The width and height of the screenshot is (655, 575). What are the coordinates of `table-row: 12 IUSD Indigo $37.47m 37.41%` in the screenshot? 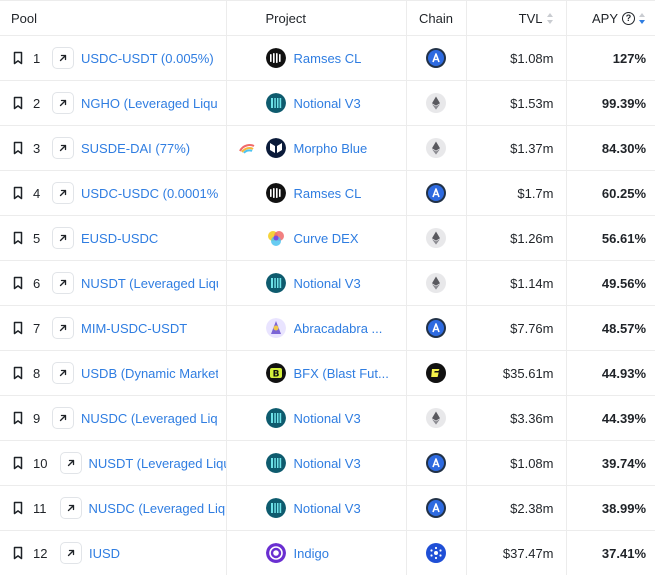 It's located at (327, 552).